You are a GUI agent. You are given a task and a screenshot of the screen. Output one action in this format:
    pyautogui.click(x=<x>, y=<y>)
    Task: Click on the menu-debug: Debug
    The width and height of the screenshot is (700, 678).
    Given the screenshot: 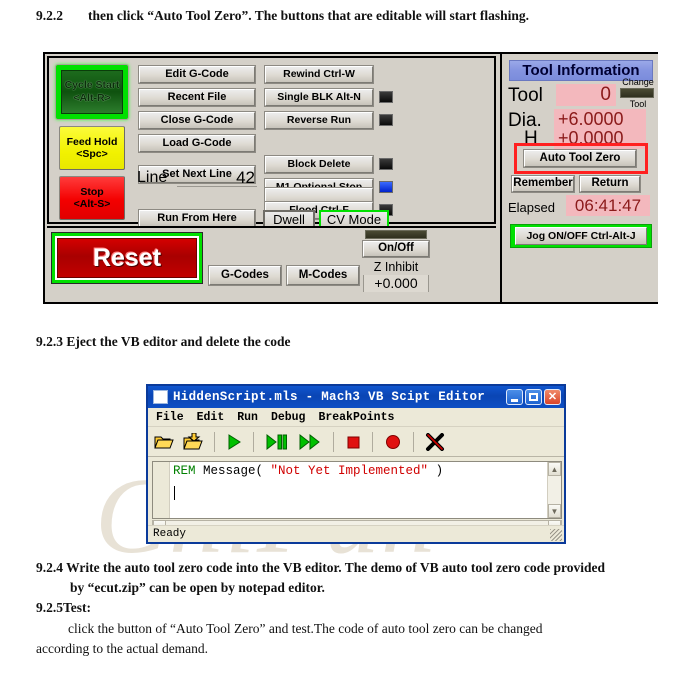 What is the action you would take?
    pyautogui.click(x=288, y=417)
    